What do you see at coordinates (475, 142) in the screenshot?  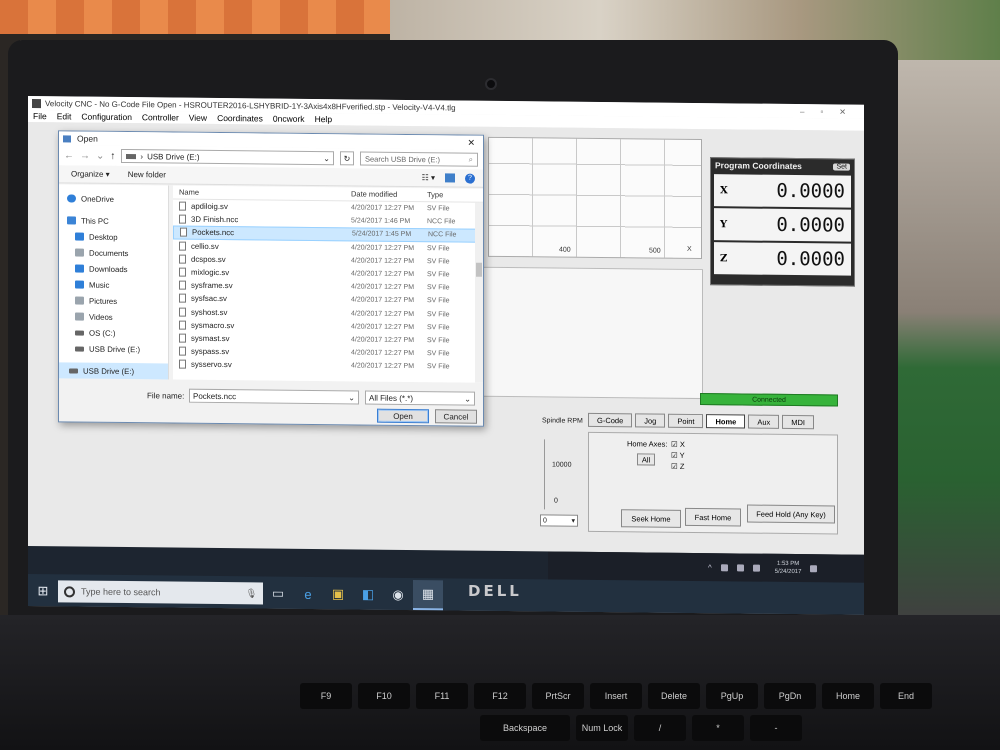 I see `dialog-close-button: ✕` at bounding box center [475, 142].